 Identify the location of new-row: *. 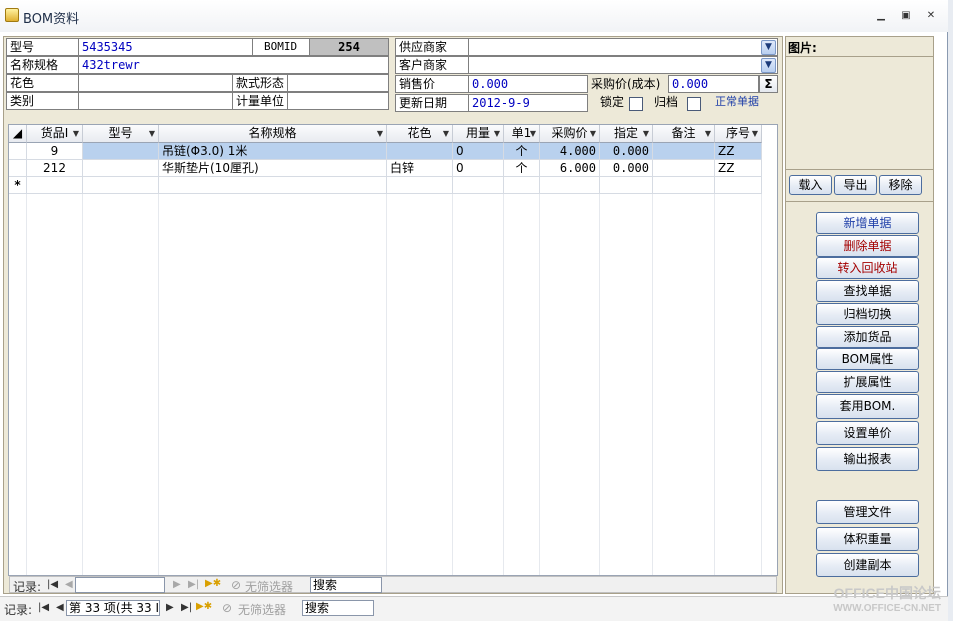
(385, 185).